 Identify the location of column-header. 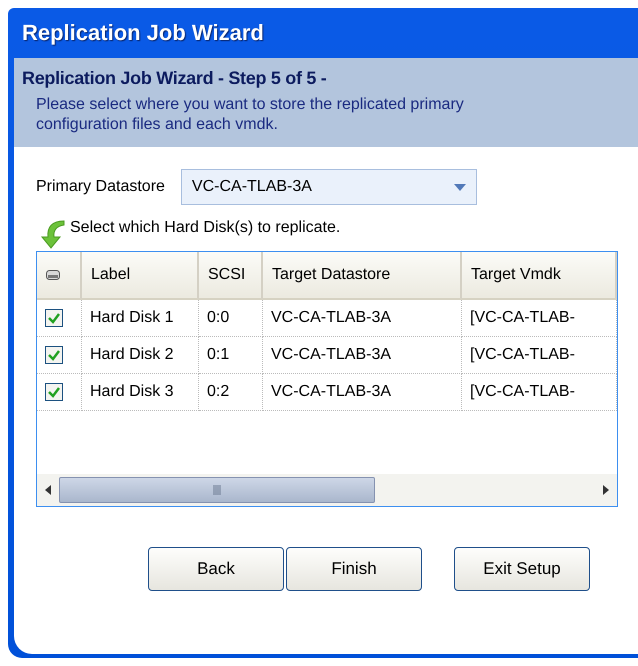
(59, 276).